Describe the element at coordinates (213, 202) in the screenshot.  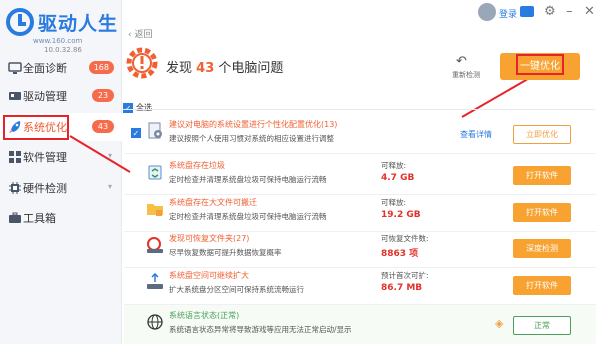
I see `item-title: 系统盘存在大文件可搬迁` at that location.